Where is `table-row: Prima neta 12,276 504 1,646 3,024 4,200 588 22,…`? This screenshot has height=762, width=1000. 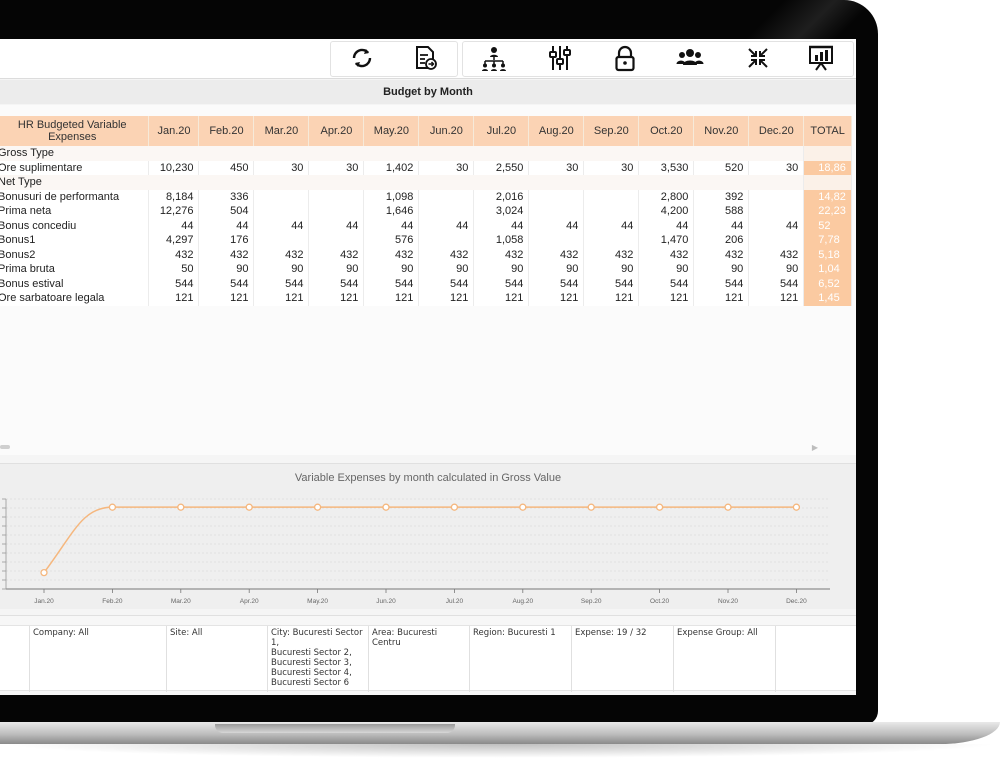 table-row: Prima neta 12,276 504 1,646 3,024 4,200 588 22,… is located at coordinates (426, 211).